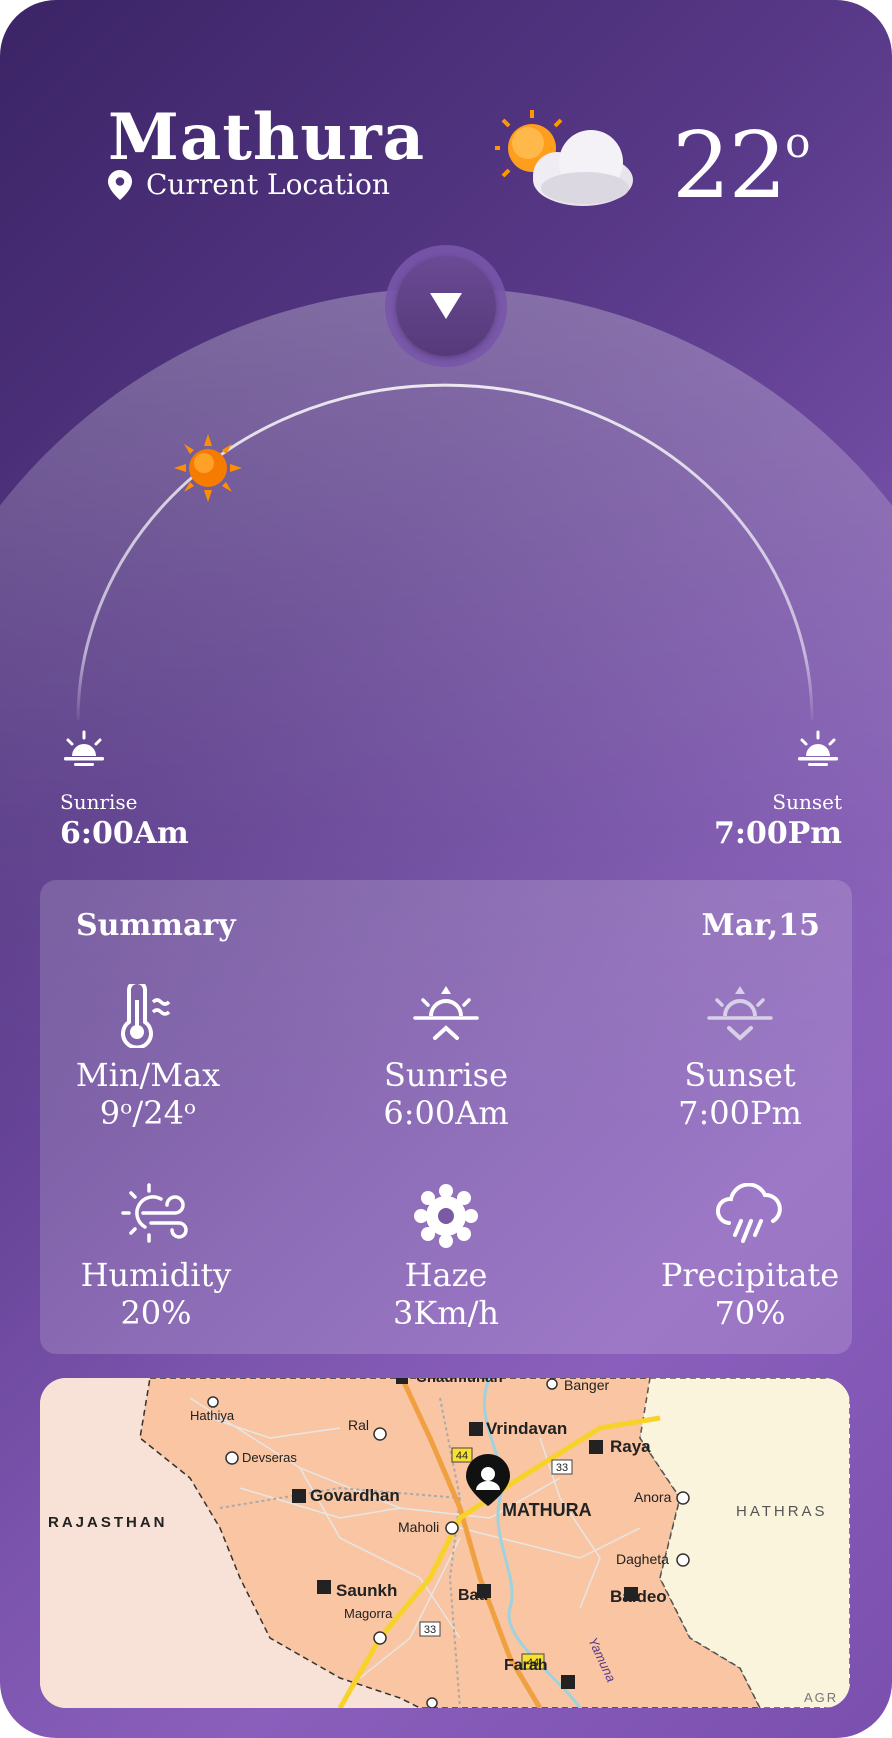 The width and height of the screenshot is (892, 1738). What do you see at coordinates (446, 1013) in the screenshot?
I see `sunrise-icon` at bounding box center [446, 1013].